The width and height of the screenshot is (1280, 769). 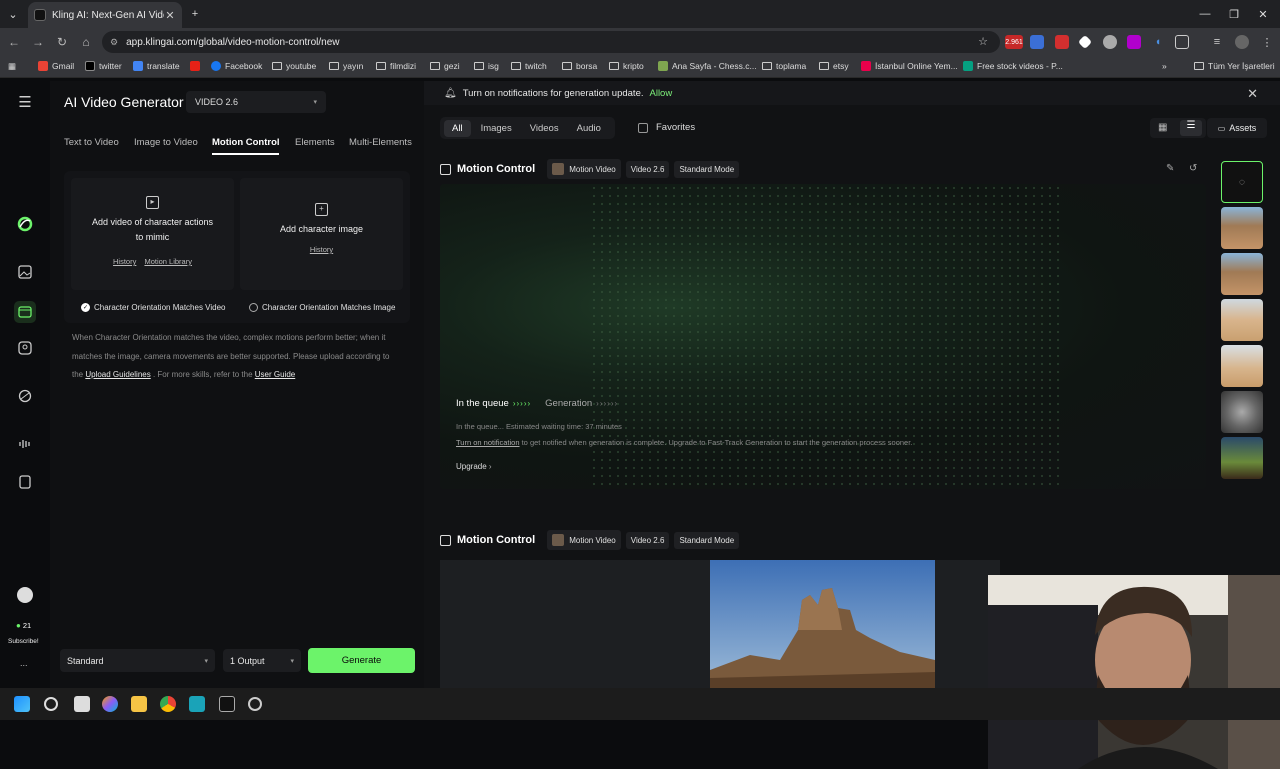 What do you see at coordinates (12, 66) in the screenshot?
I see `apps-icon: ▦` at bounding box center [12, 66].